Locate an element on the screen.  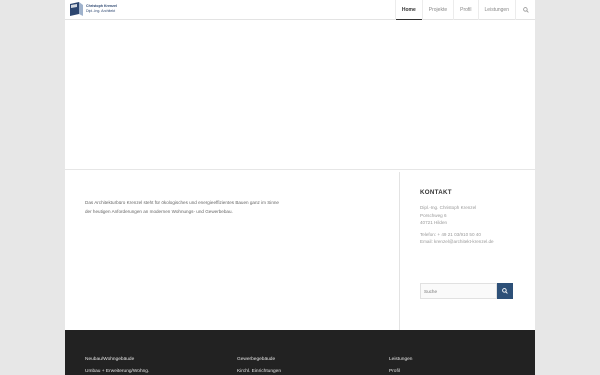
contact-city: 40721 Hilden is located at coordinates (434, 223).